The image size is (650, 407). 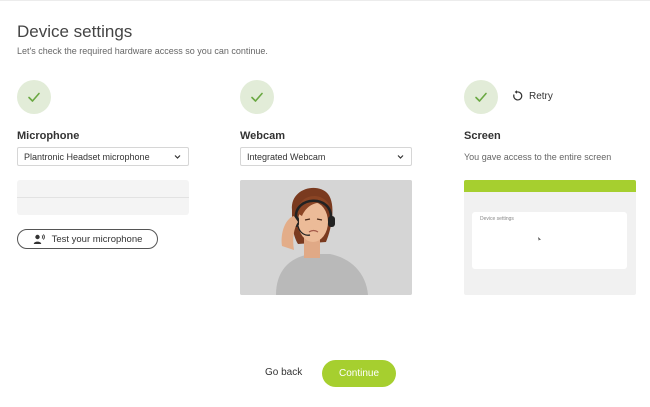 I want to click on retry-label: Retry, so click(x=541, y=96).